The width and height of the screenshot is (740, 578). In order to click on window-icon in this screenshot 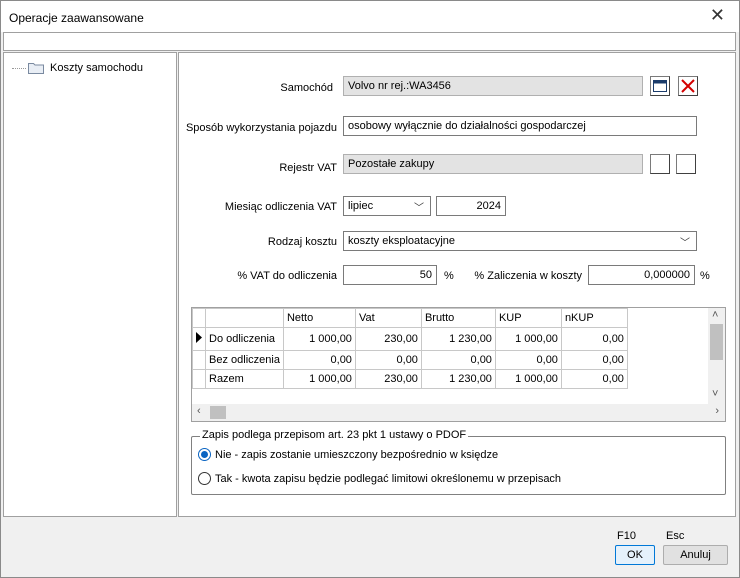, I will do `click(660, 86)`.